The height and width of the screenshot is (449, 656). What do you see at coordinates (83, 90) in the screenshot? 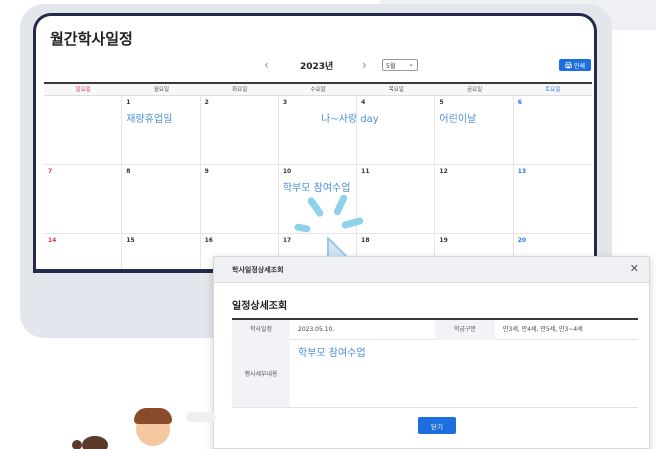
I see `weekday-label: 일요일` at bounding box center [83, 90].